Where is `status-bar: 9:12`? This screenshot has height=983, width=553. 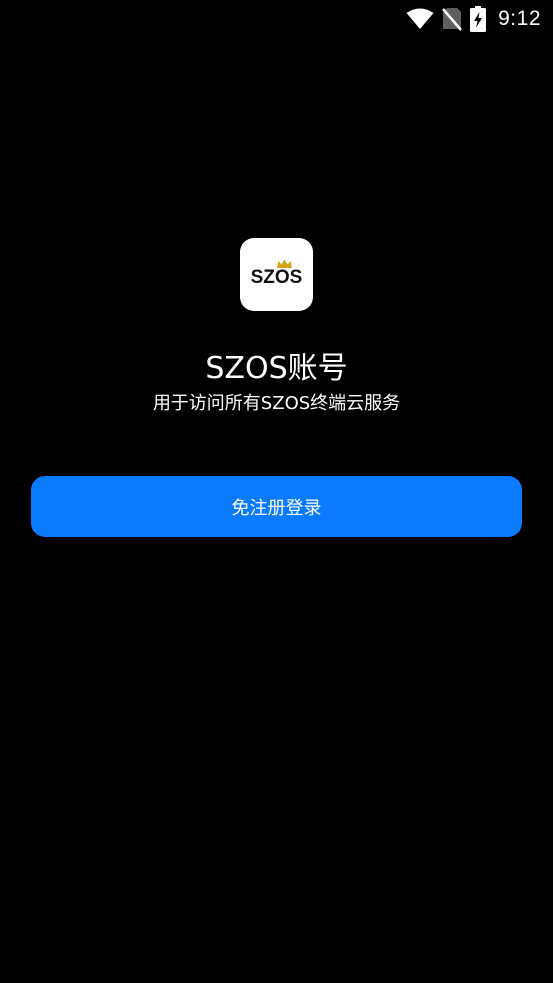
status-bar: 9:12 is located at coordinates (276, 19).